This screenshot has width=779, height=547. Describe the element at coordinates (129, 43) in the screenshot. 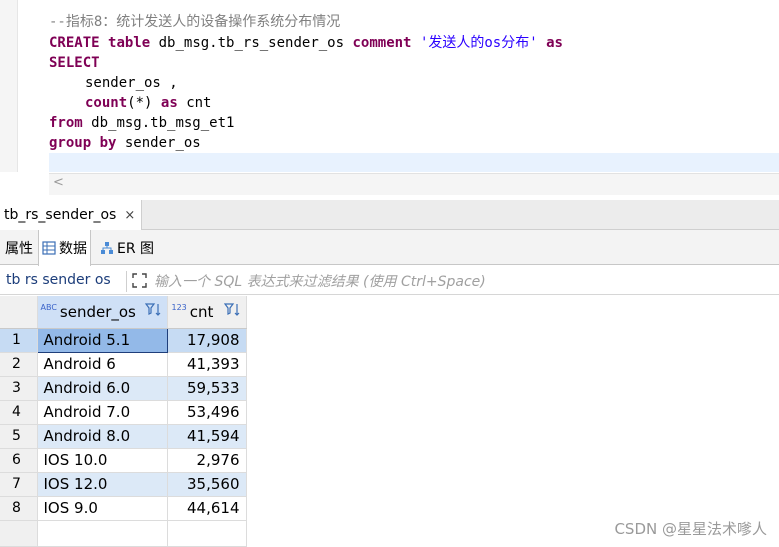

I see `kw-table: table` at that location.